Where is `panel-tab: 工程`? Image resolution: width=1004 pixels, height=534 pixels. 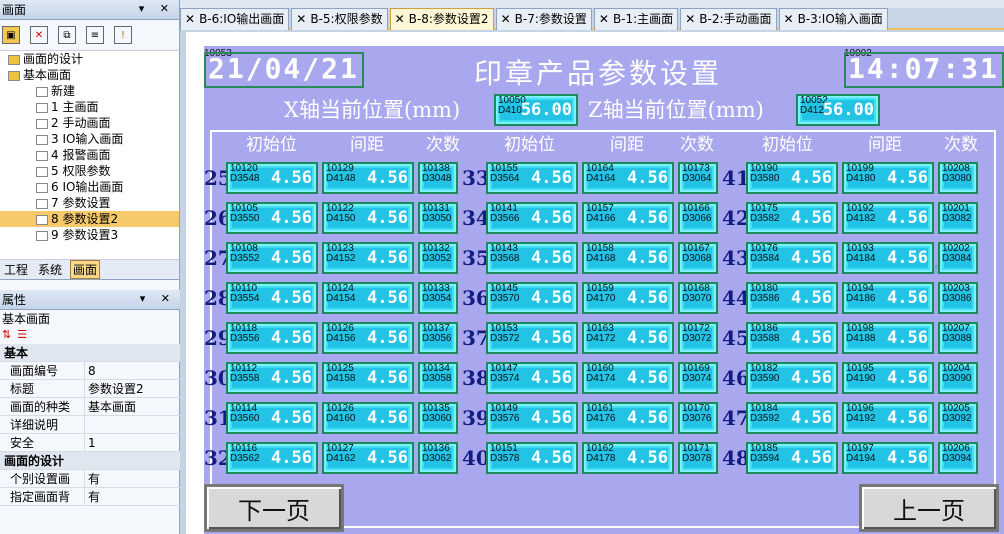 panel-tab: 工程 is located at coordinates (16, 269).